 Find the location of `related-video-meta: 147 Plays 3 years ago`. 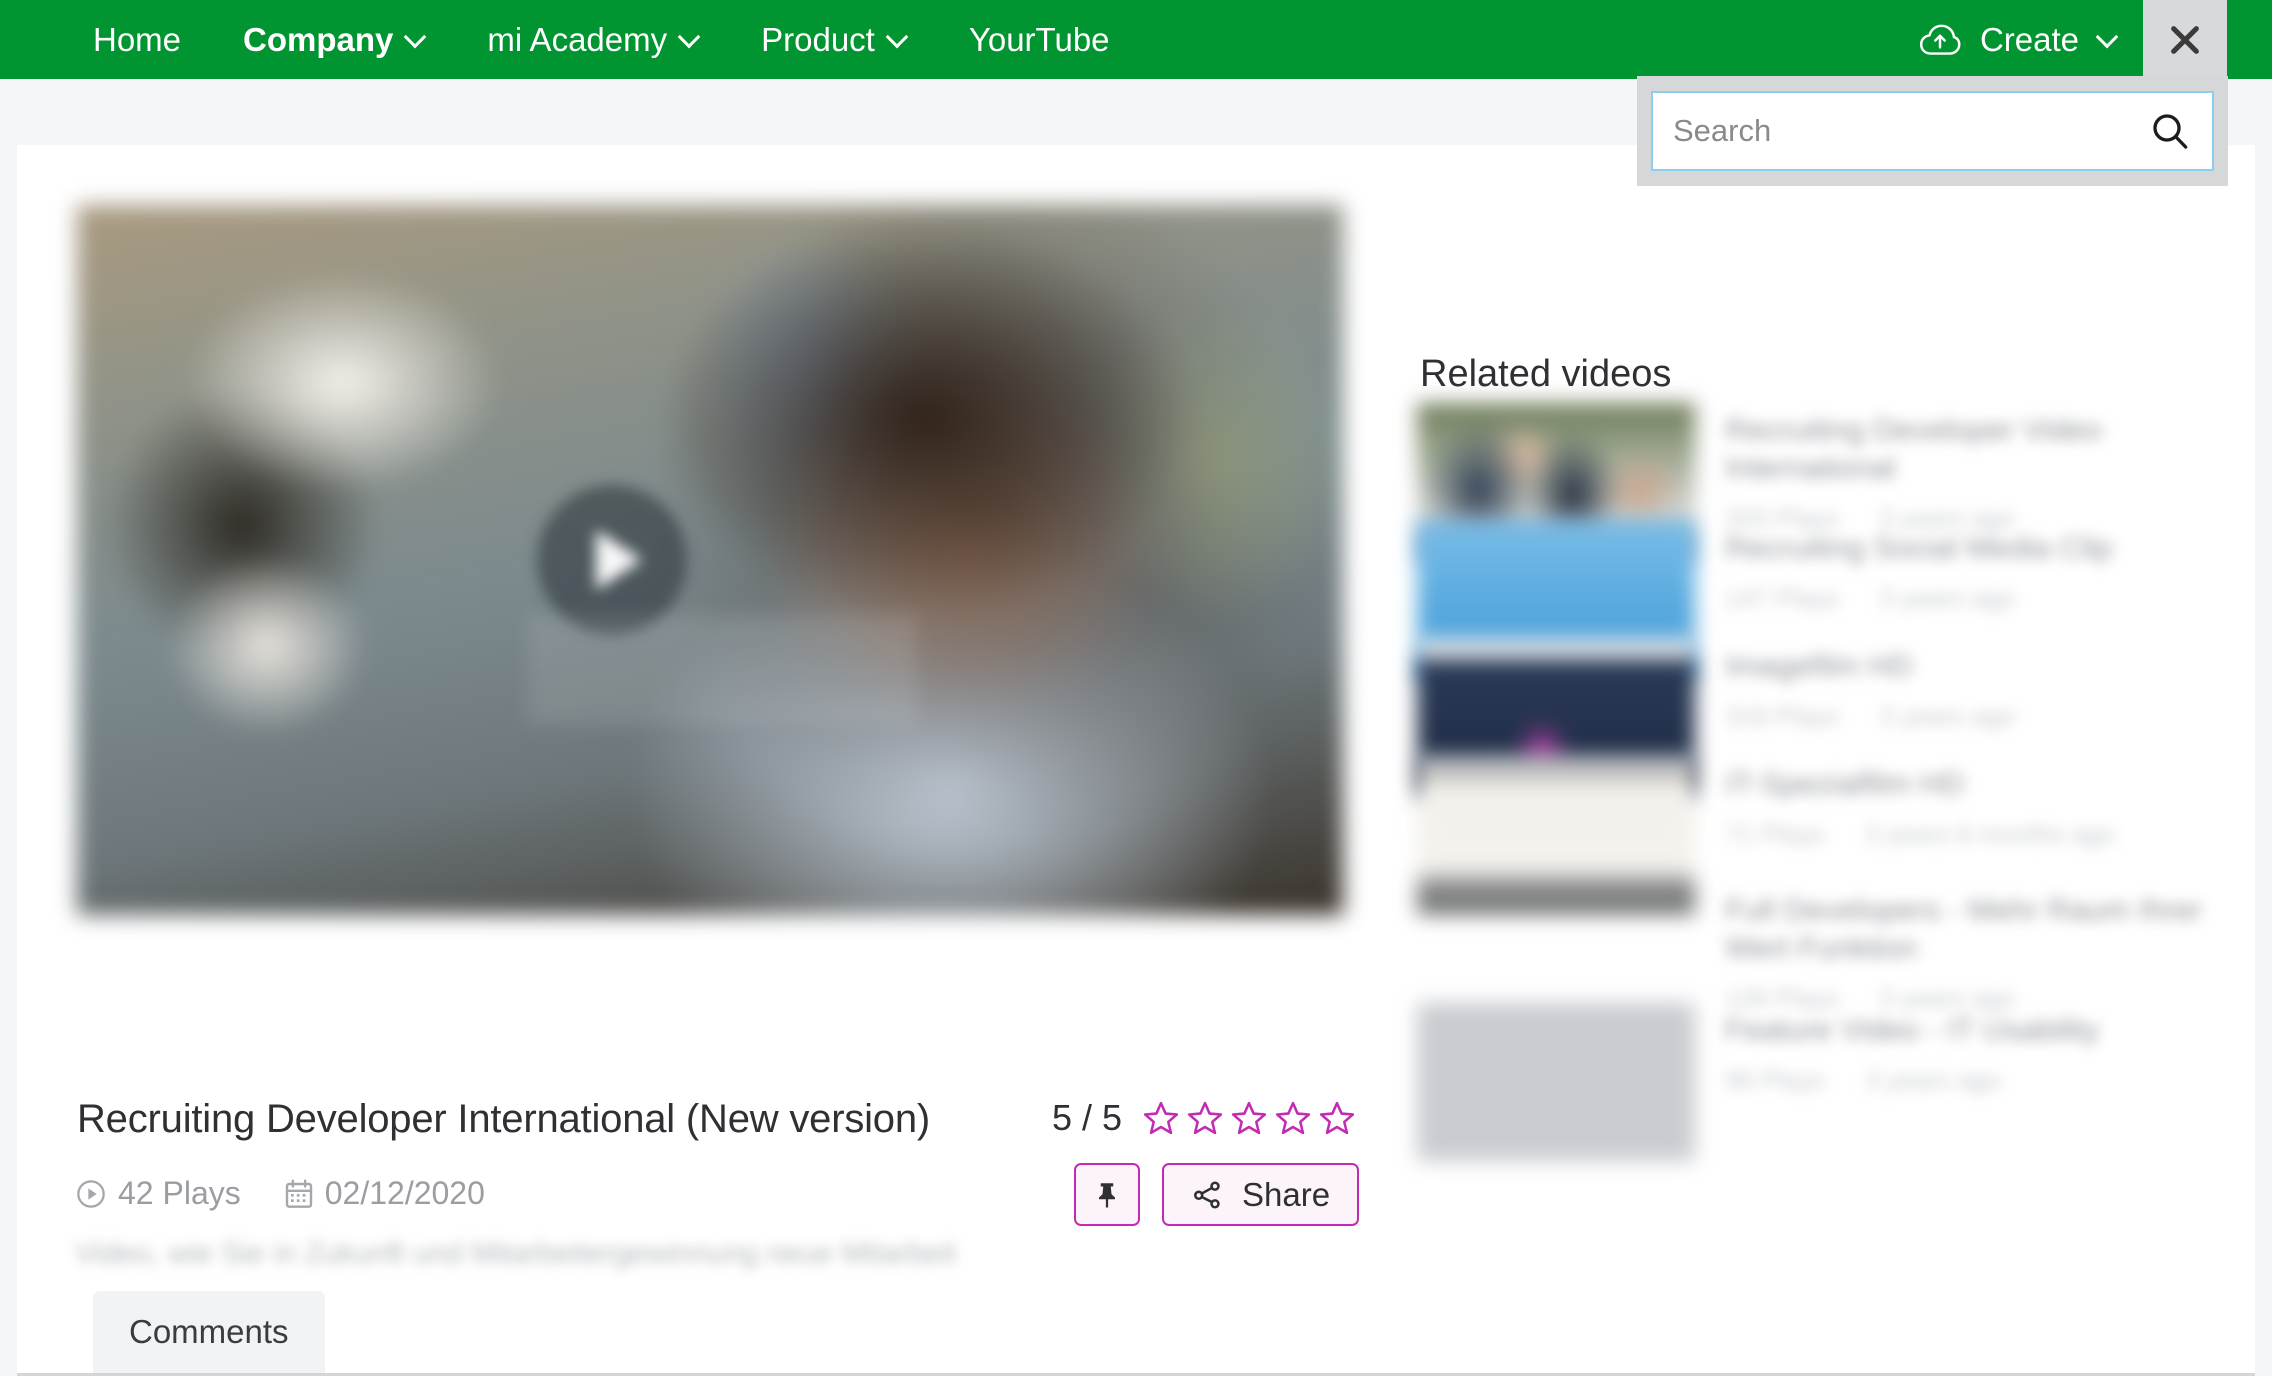

related-video-meta: 147 Plays 3 years ago is located at coordinates (1971, 598).